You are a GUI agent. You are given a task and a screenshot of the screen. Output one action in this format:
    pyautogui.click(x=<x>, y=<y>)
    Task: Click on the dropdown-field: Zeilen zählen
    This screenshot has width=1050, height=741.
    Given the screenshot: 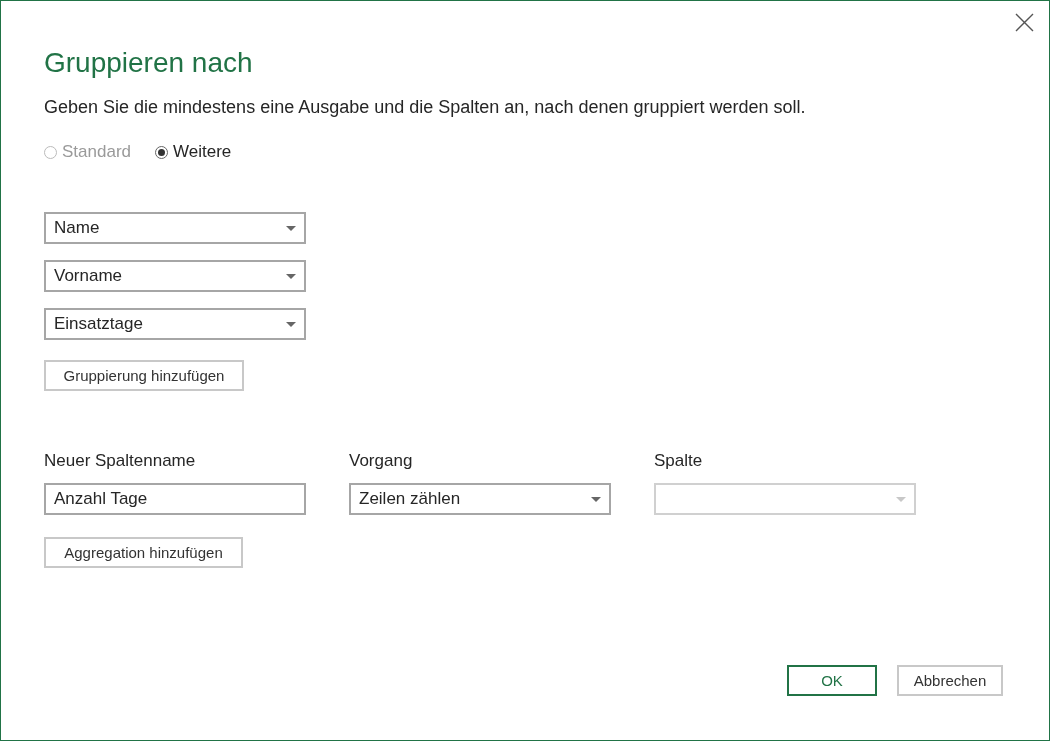 What is the action you would take?
    pyautogui.click(x=480, y=499)
    